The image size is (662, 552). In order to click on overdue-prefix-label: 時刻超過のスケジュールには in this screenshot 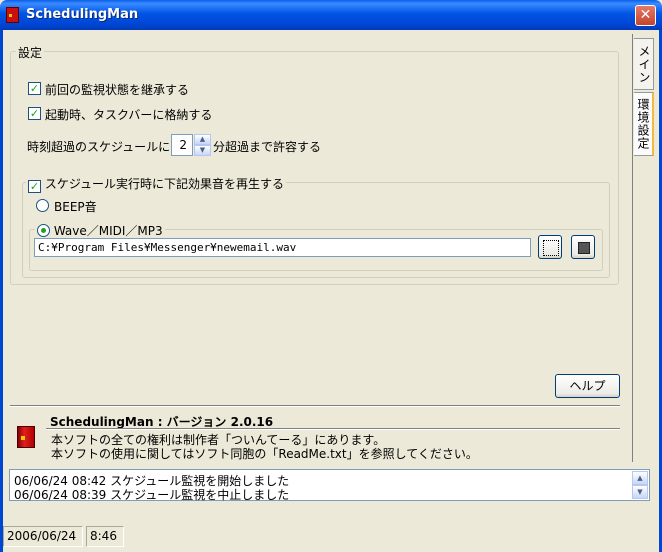, I will do `click(105, 147)`.